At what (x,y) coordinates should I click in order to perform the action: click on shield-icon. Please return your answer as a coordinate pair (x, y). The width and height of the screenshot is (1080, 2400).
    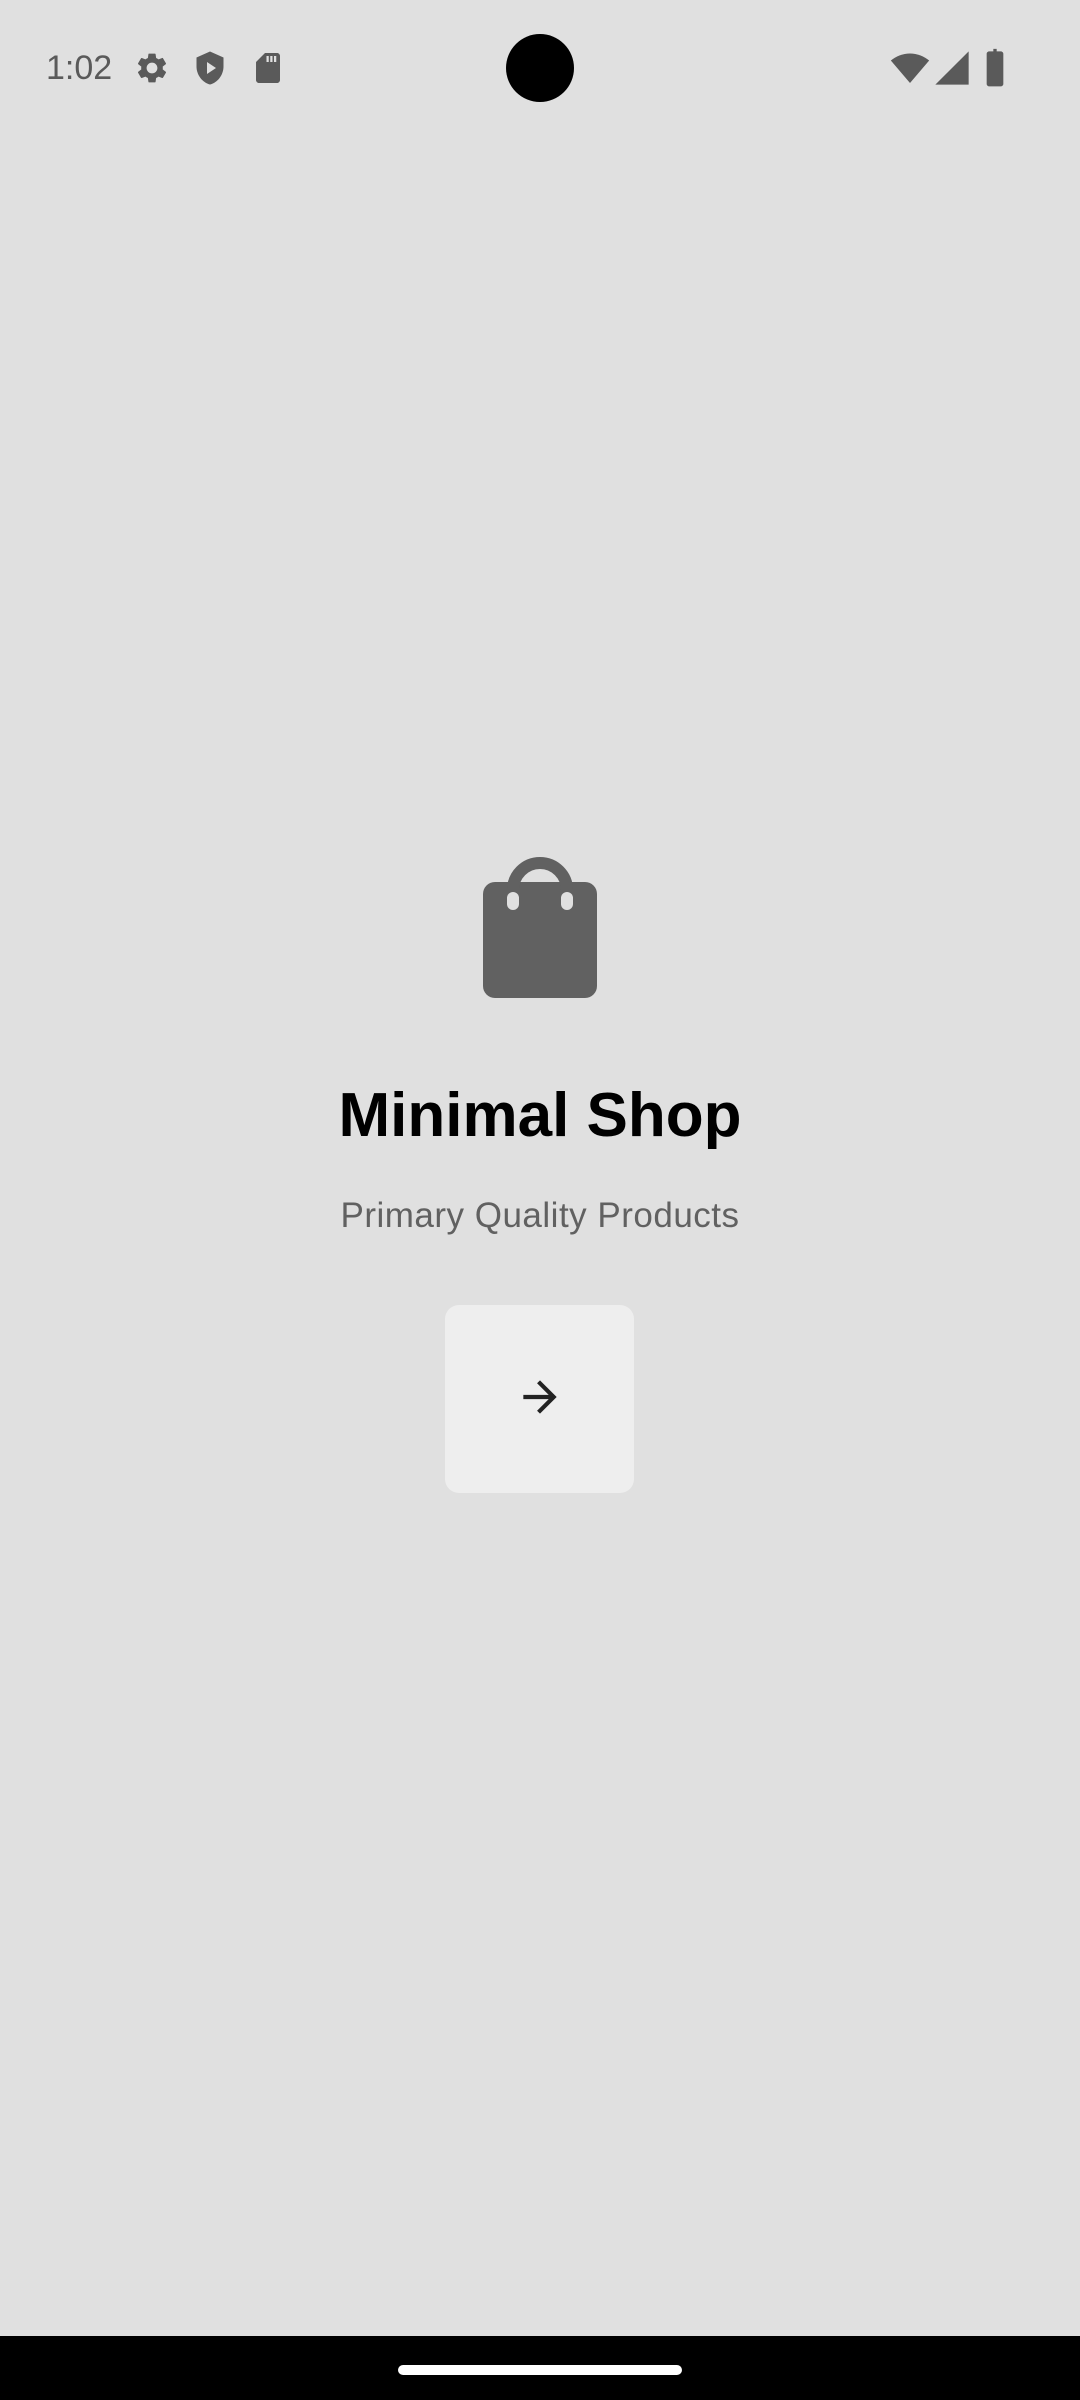
    Looking at the image, I should click on (210, 68).